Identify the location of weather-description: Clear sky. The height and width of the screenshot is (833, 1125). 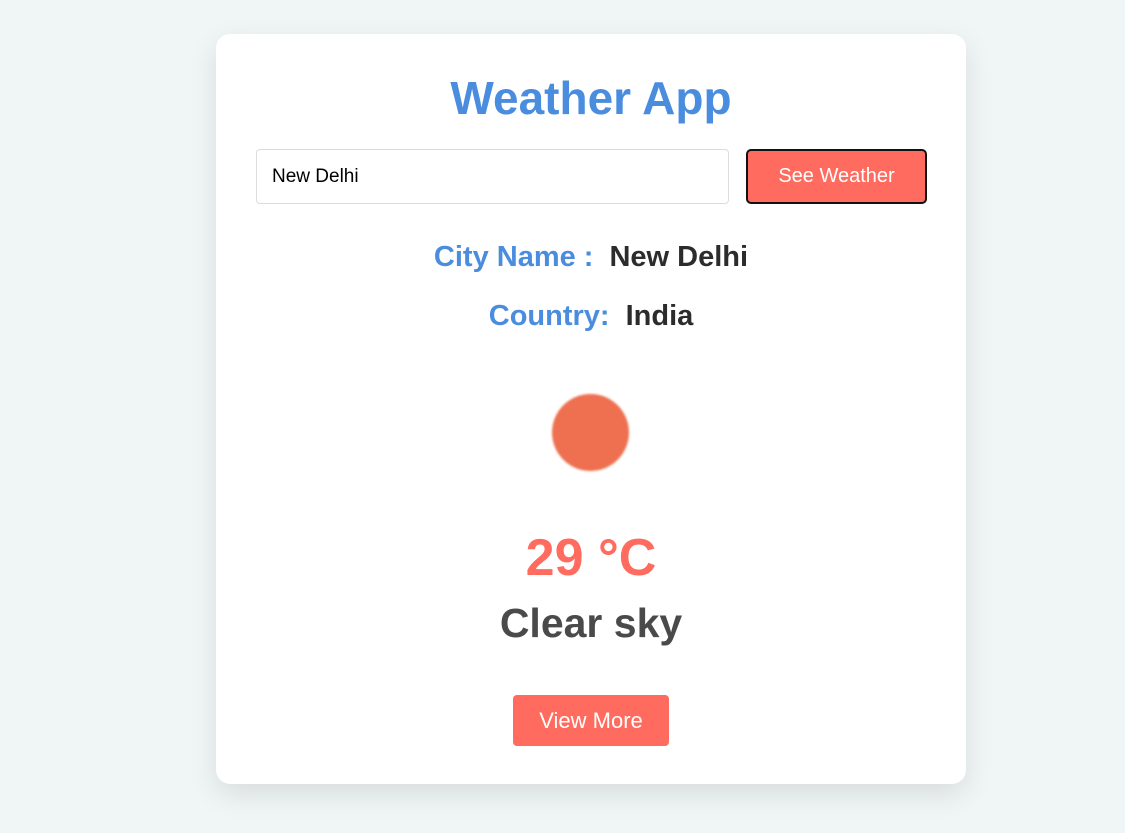
(591, 623).